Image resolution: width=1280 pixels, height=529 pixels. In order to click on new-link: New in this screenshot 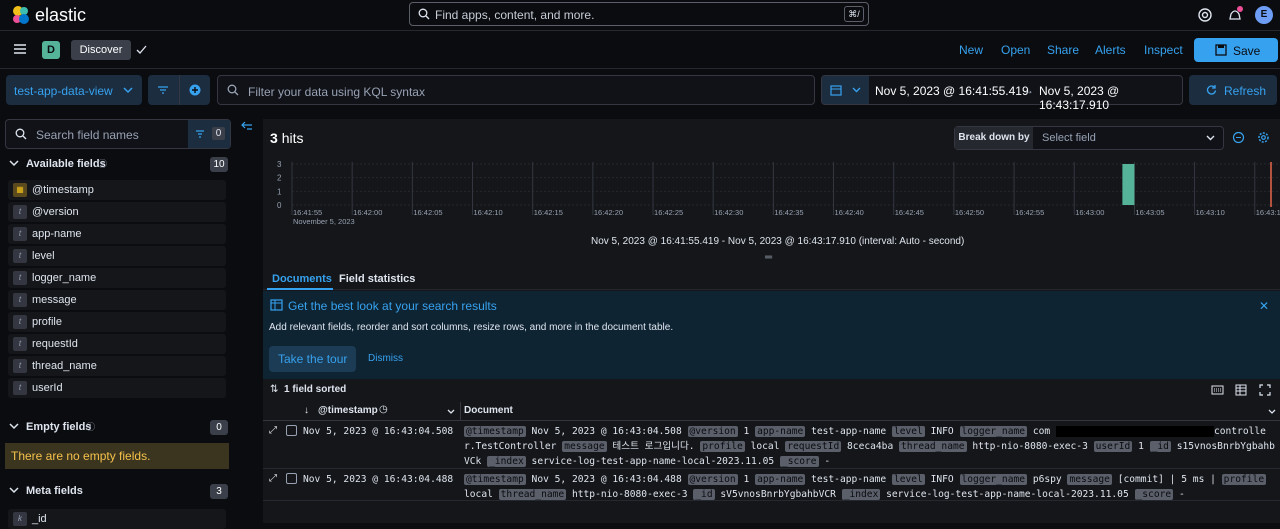, I will do `click(971, 50)`.